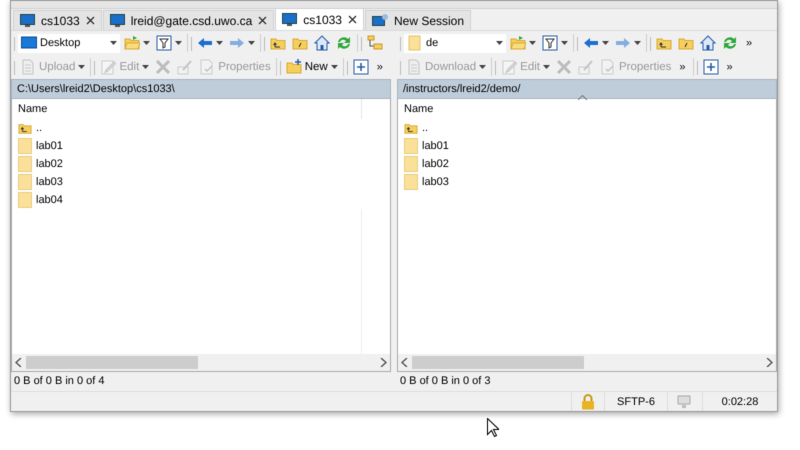  I want to click on location-dropdown: Desktop, so click(69, 43).